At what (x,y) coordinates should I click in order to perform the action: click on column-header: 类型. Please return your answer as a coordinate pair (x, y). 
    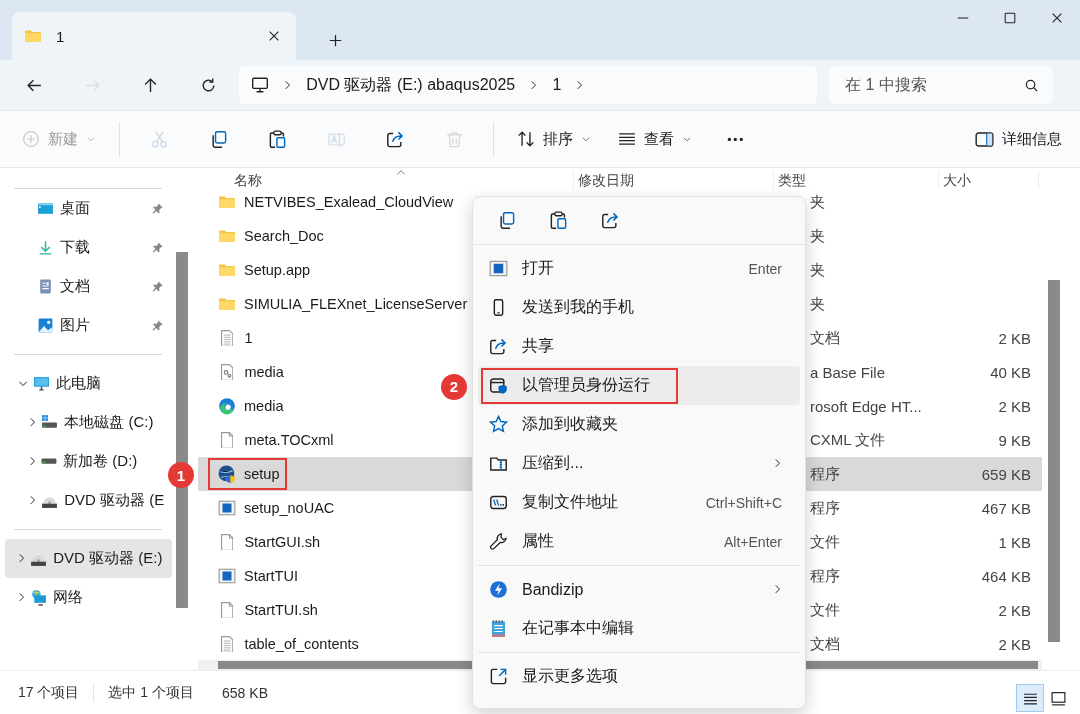
    Looking at the image, I should click on (856, 180).